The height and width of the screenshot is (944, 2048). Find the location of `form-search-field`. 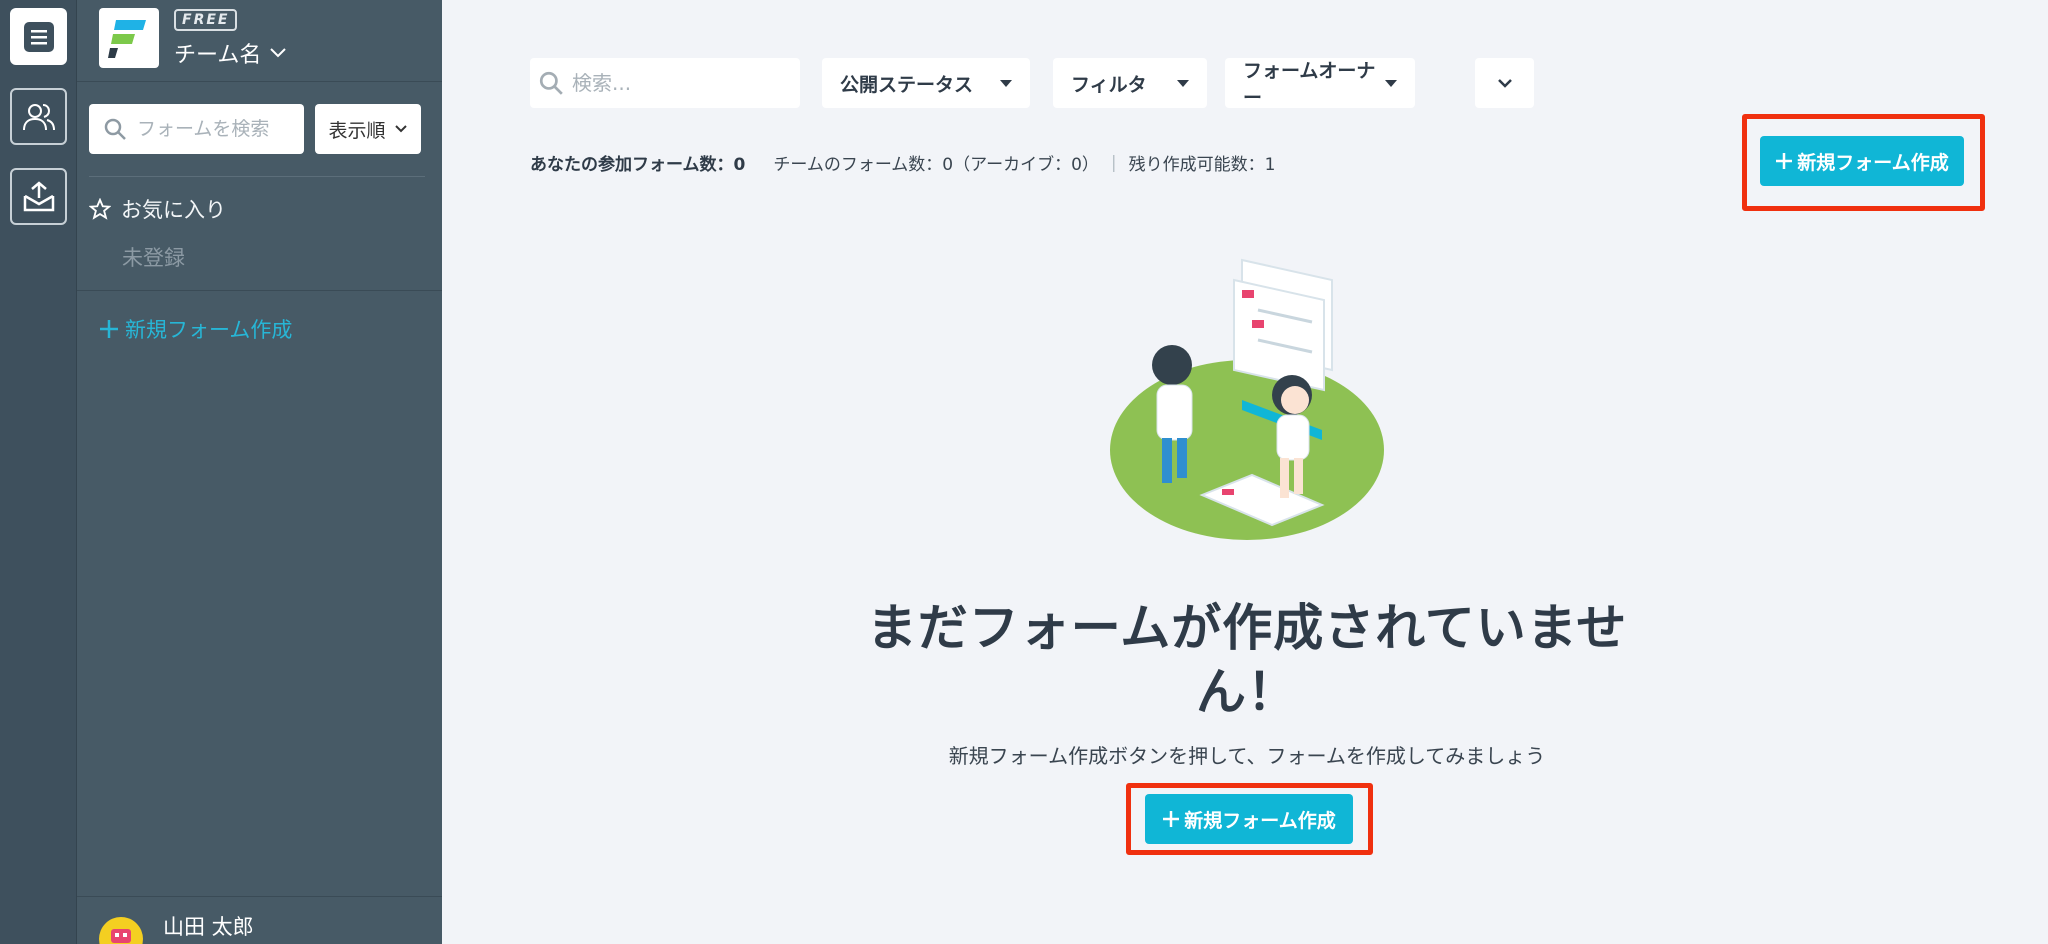

form-search-field is located at coordinates (196, 129).